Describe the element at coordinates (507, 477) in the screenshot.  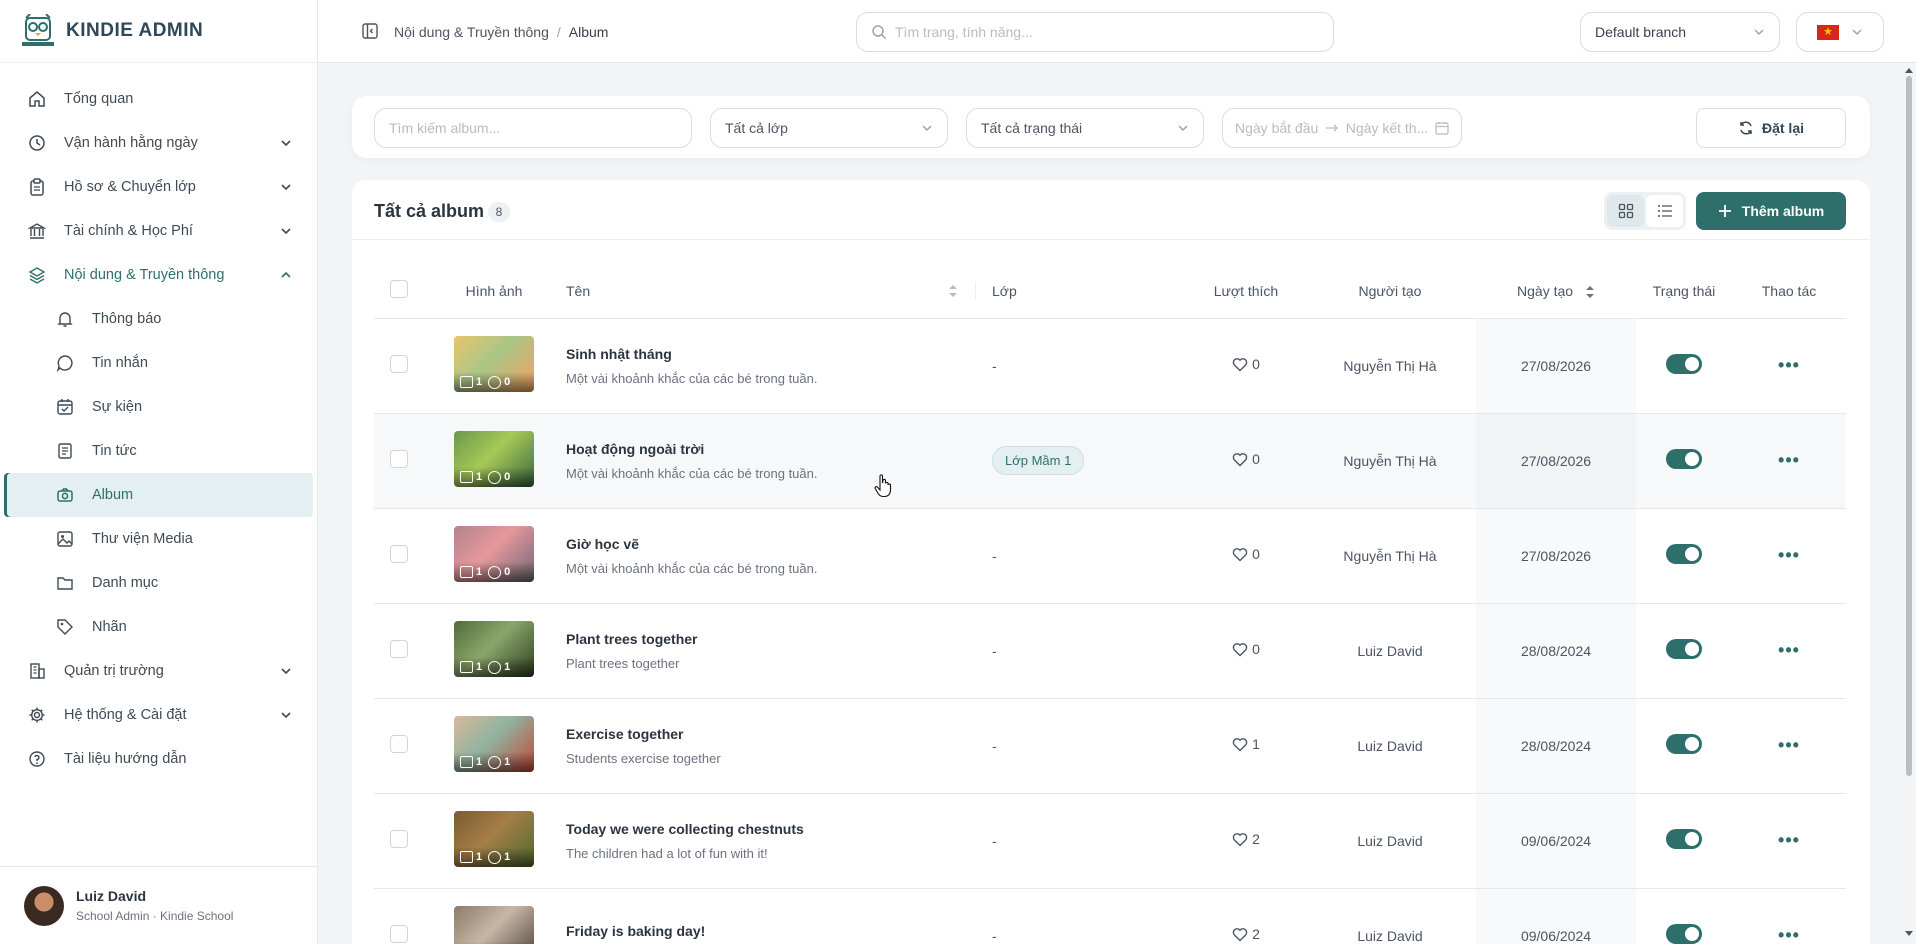
I see `comment-count: 0` at that location.